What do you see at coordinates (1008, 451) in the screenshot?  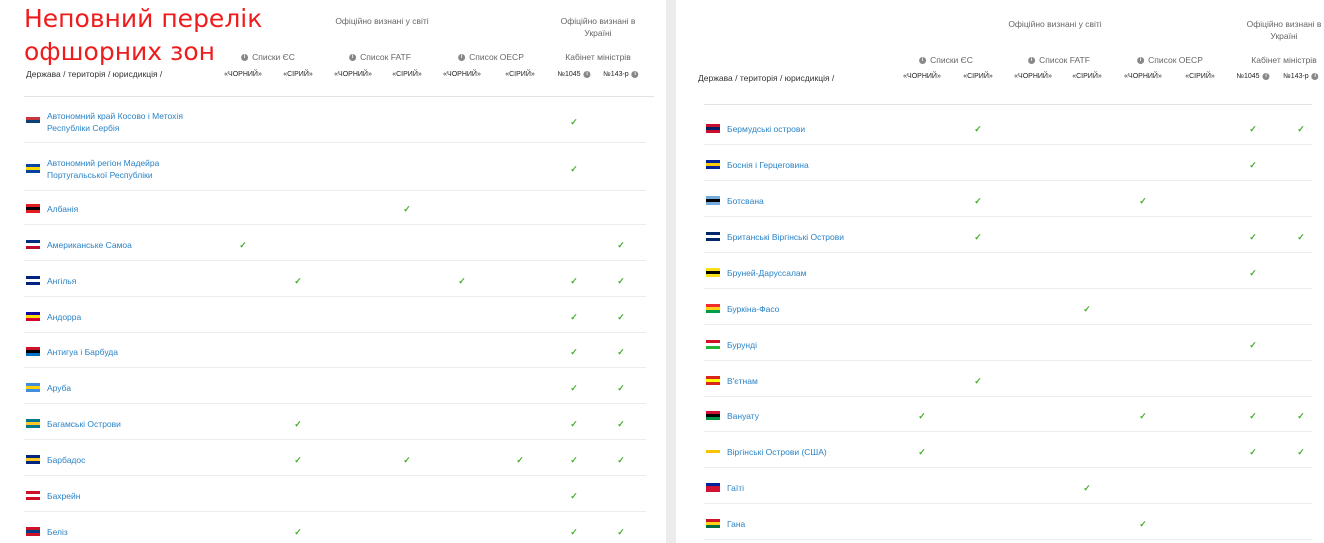 I see `table-row: Віргінські Острови (США) ✓ ✓ ✓` at bounding box center [1008, 451].